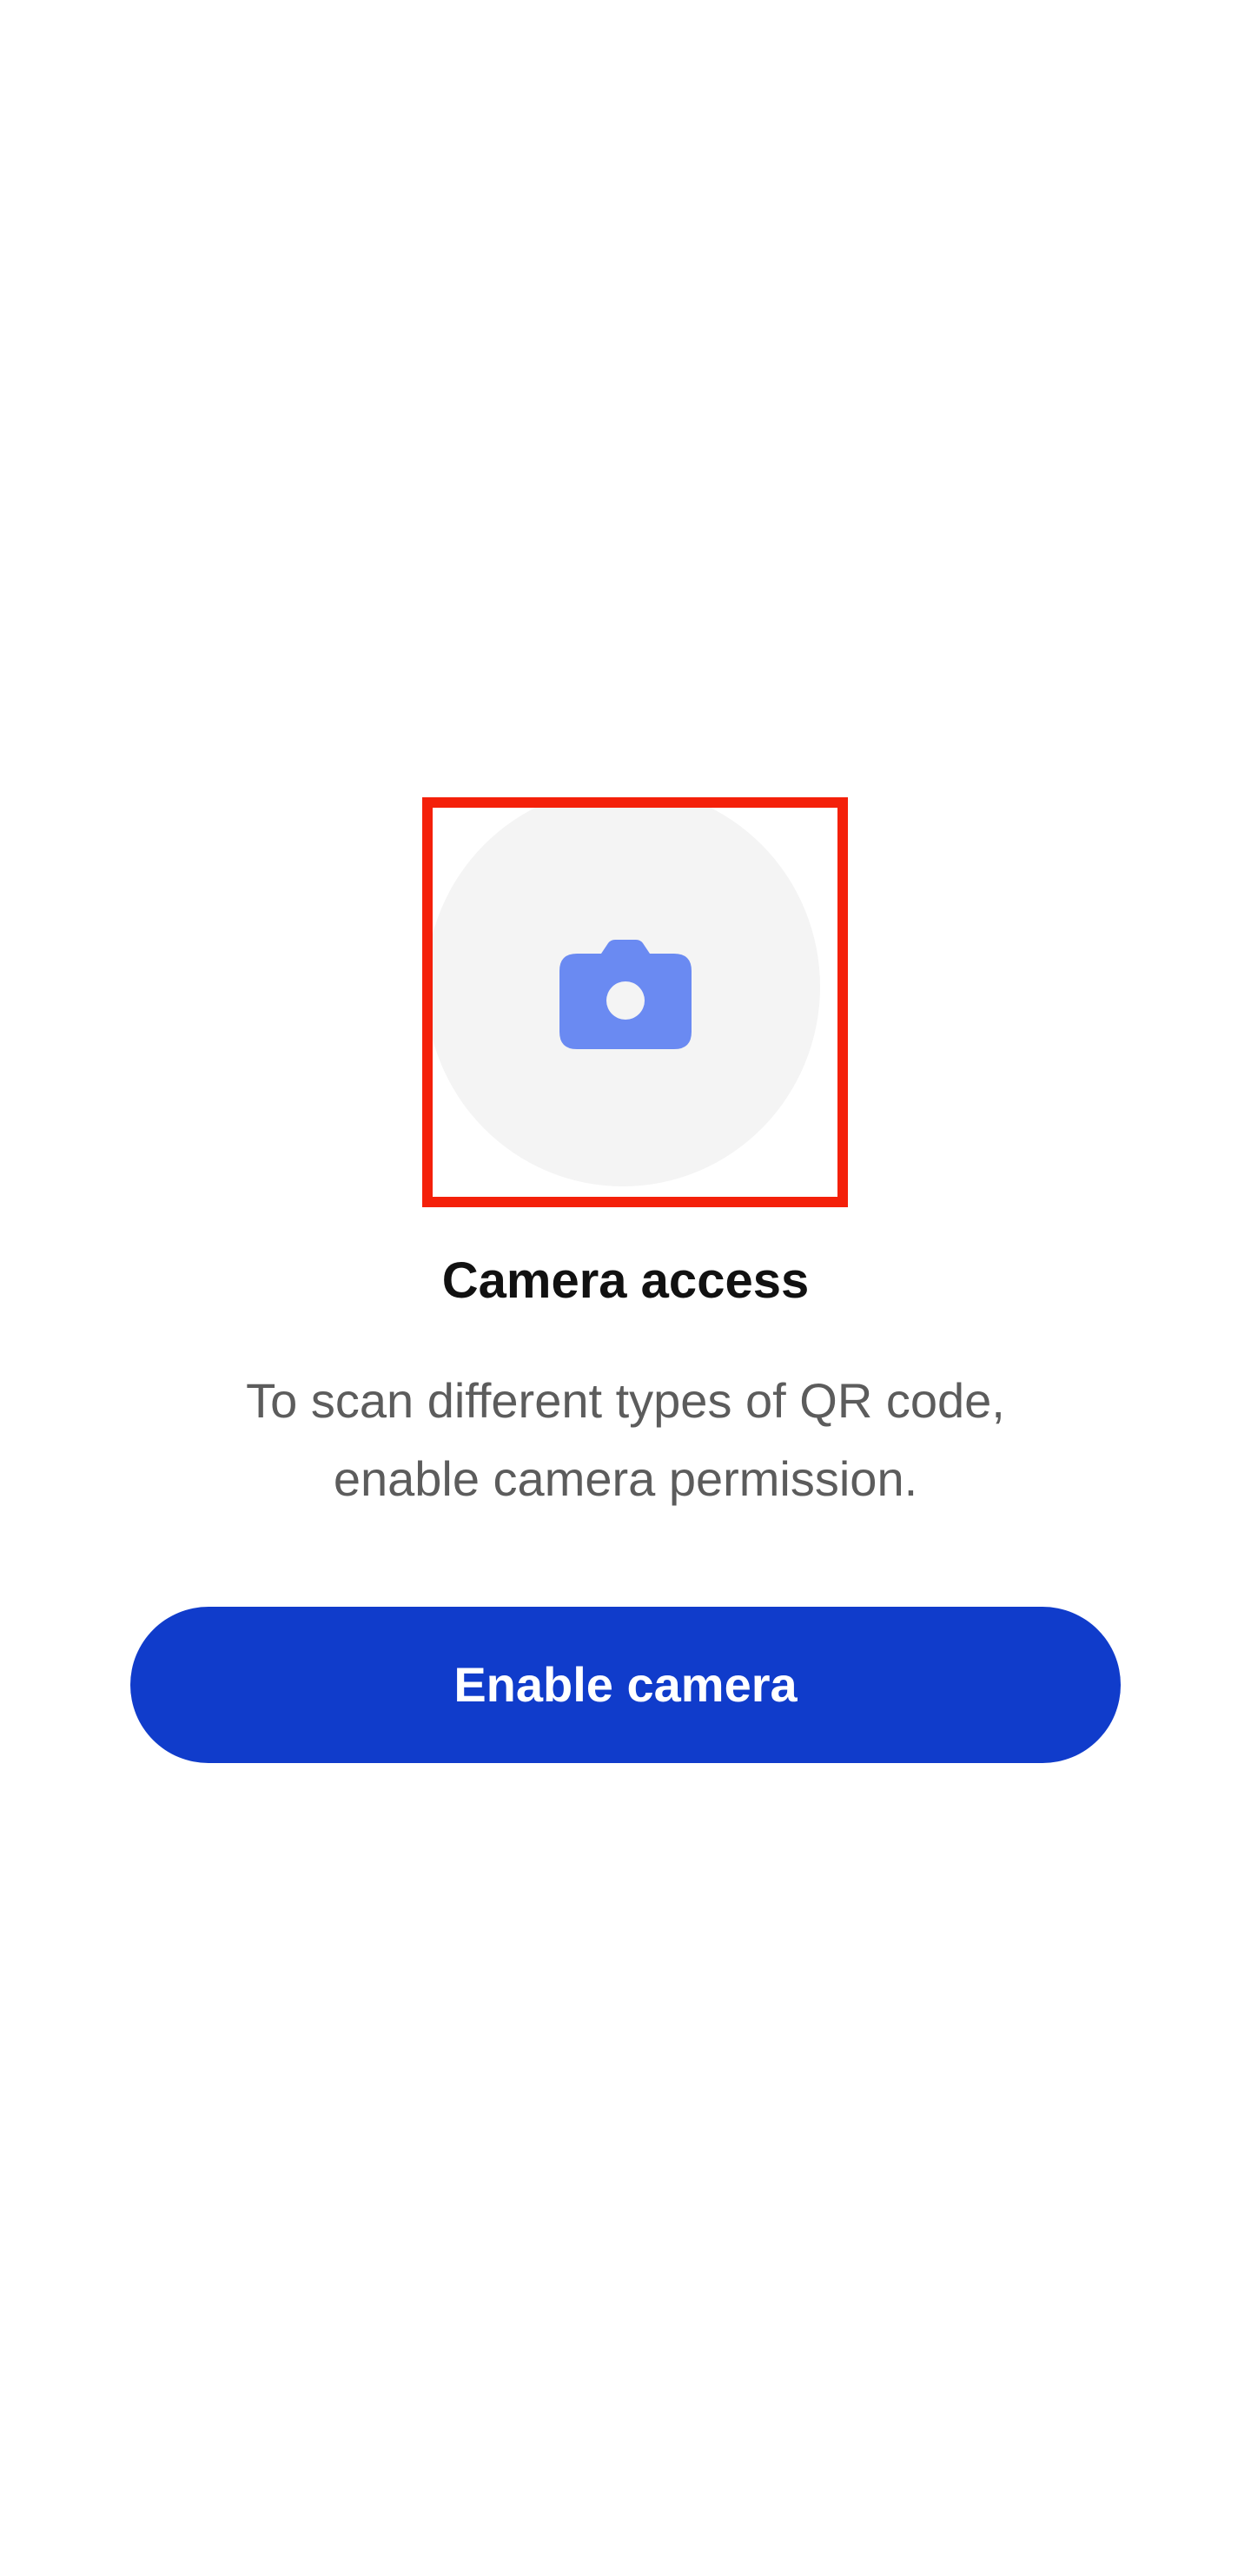 The image size is (1251, 2576). Describe the element at coordinates (625, 1479) in the screenshot. I see `description-line-2: enable camera permission.` at that location.